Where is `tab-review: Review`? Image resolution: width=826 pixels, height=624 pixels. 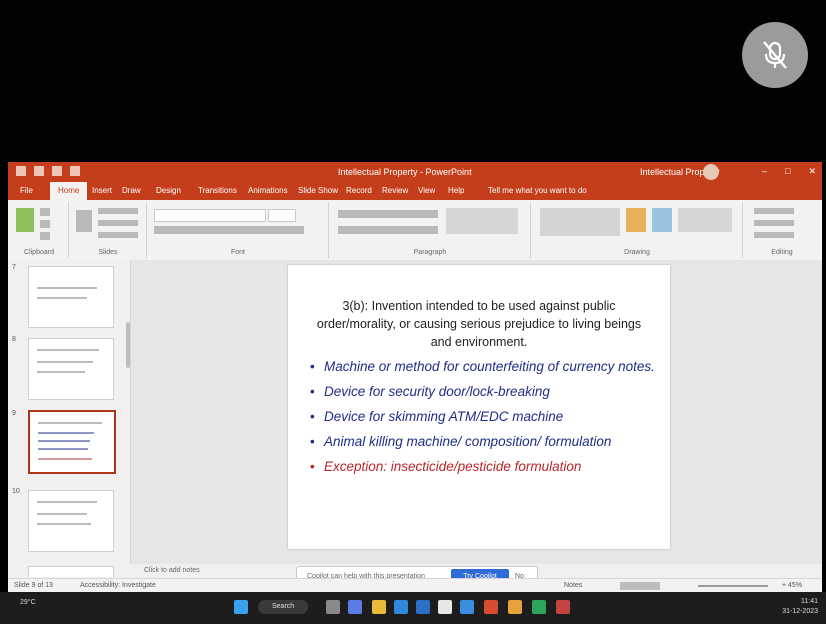
tab-review: Review is located at coordinates (395, 190).